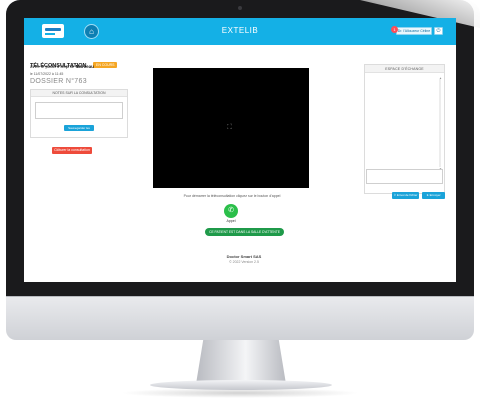 This screenshot has width=480, height=405. I want to click on send-label: Envoyer, so click(435, 195).